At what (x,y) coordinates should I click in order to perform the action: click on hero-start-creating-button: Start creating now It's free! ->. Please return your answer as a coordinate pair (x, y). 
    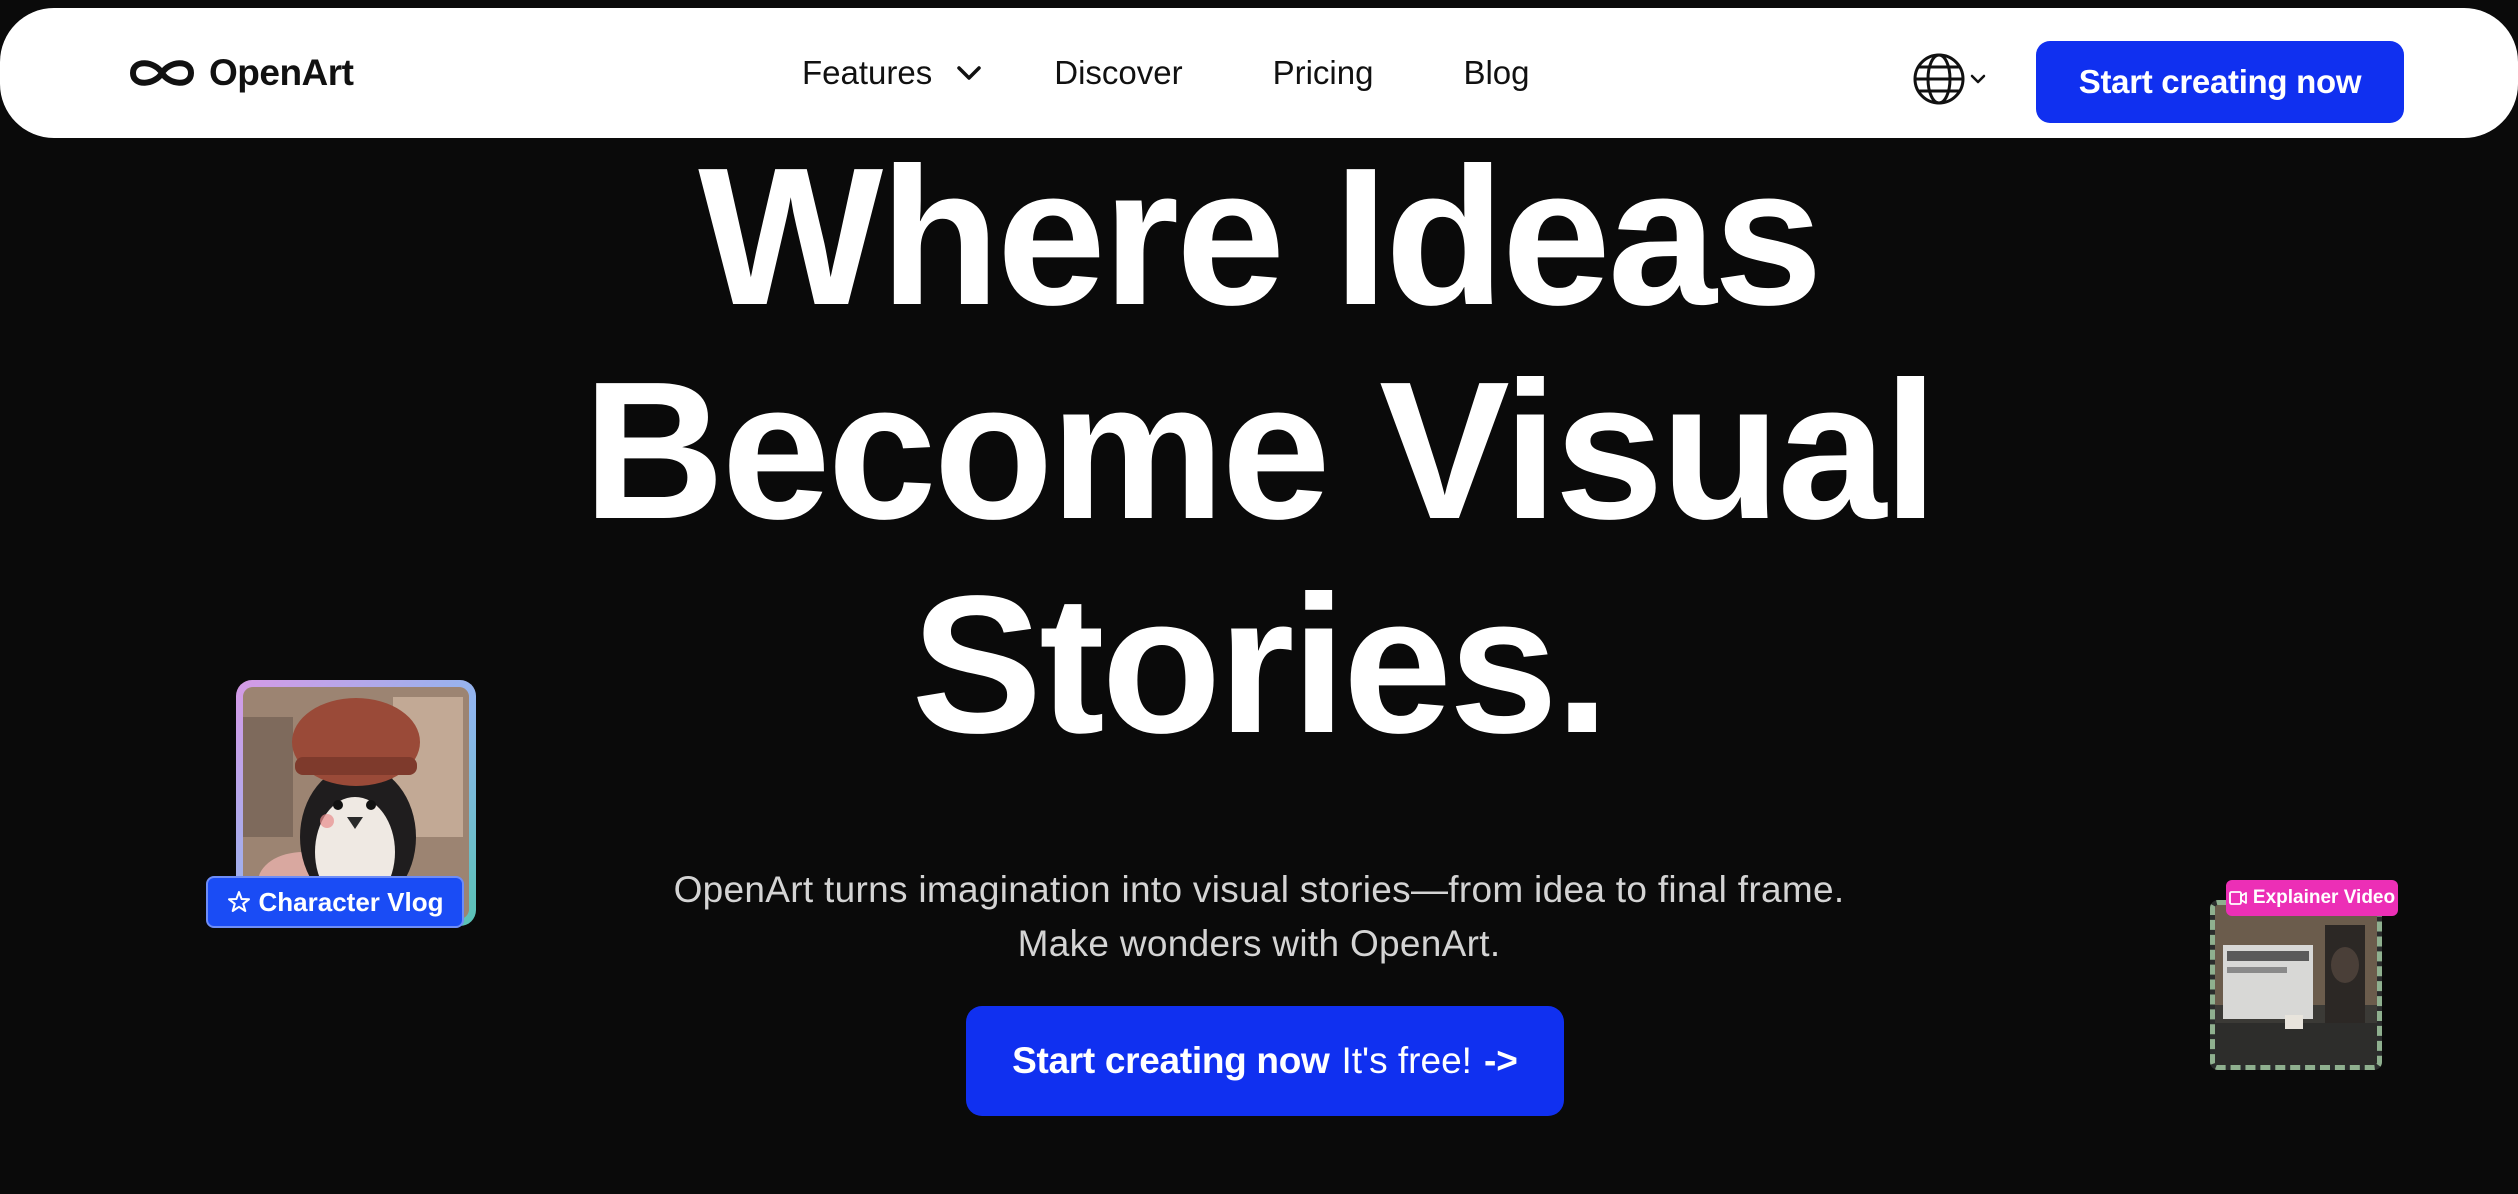
    Looking at the image, I should click on (1265, 1061).